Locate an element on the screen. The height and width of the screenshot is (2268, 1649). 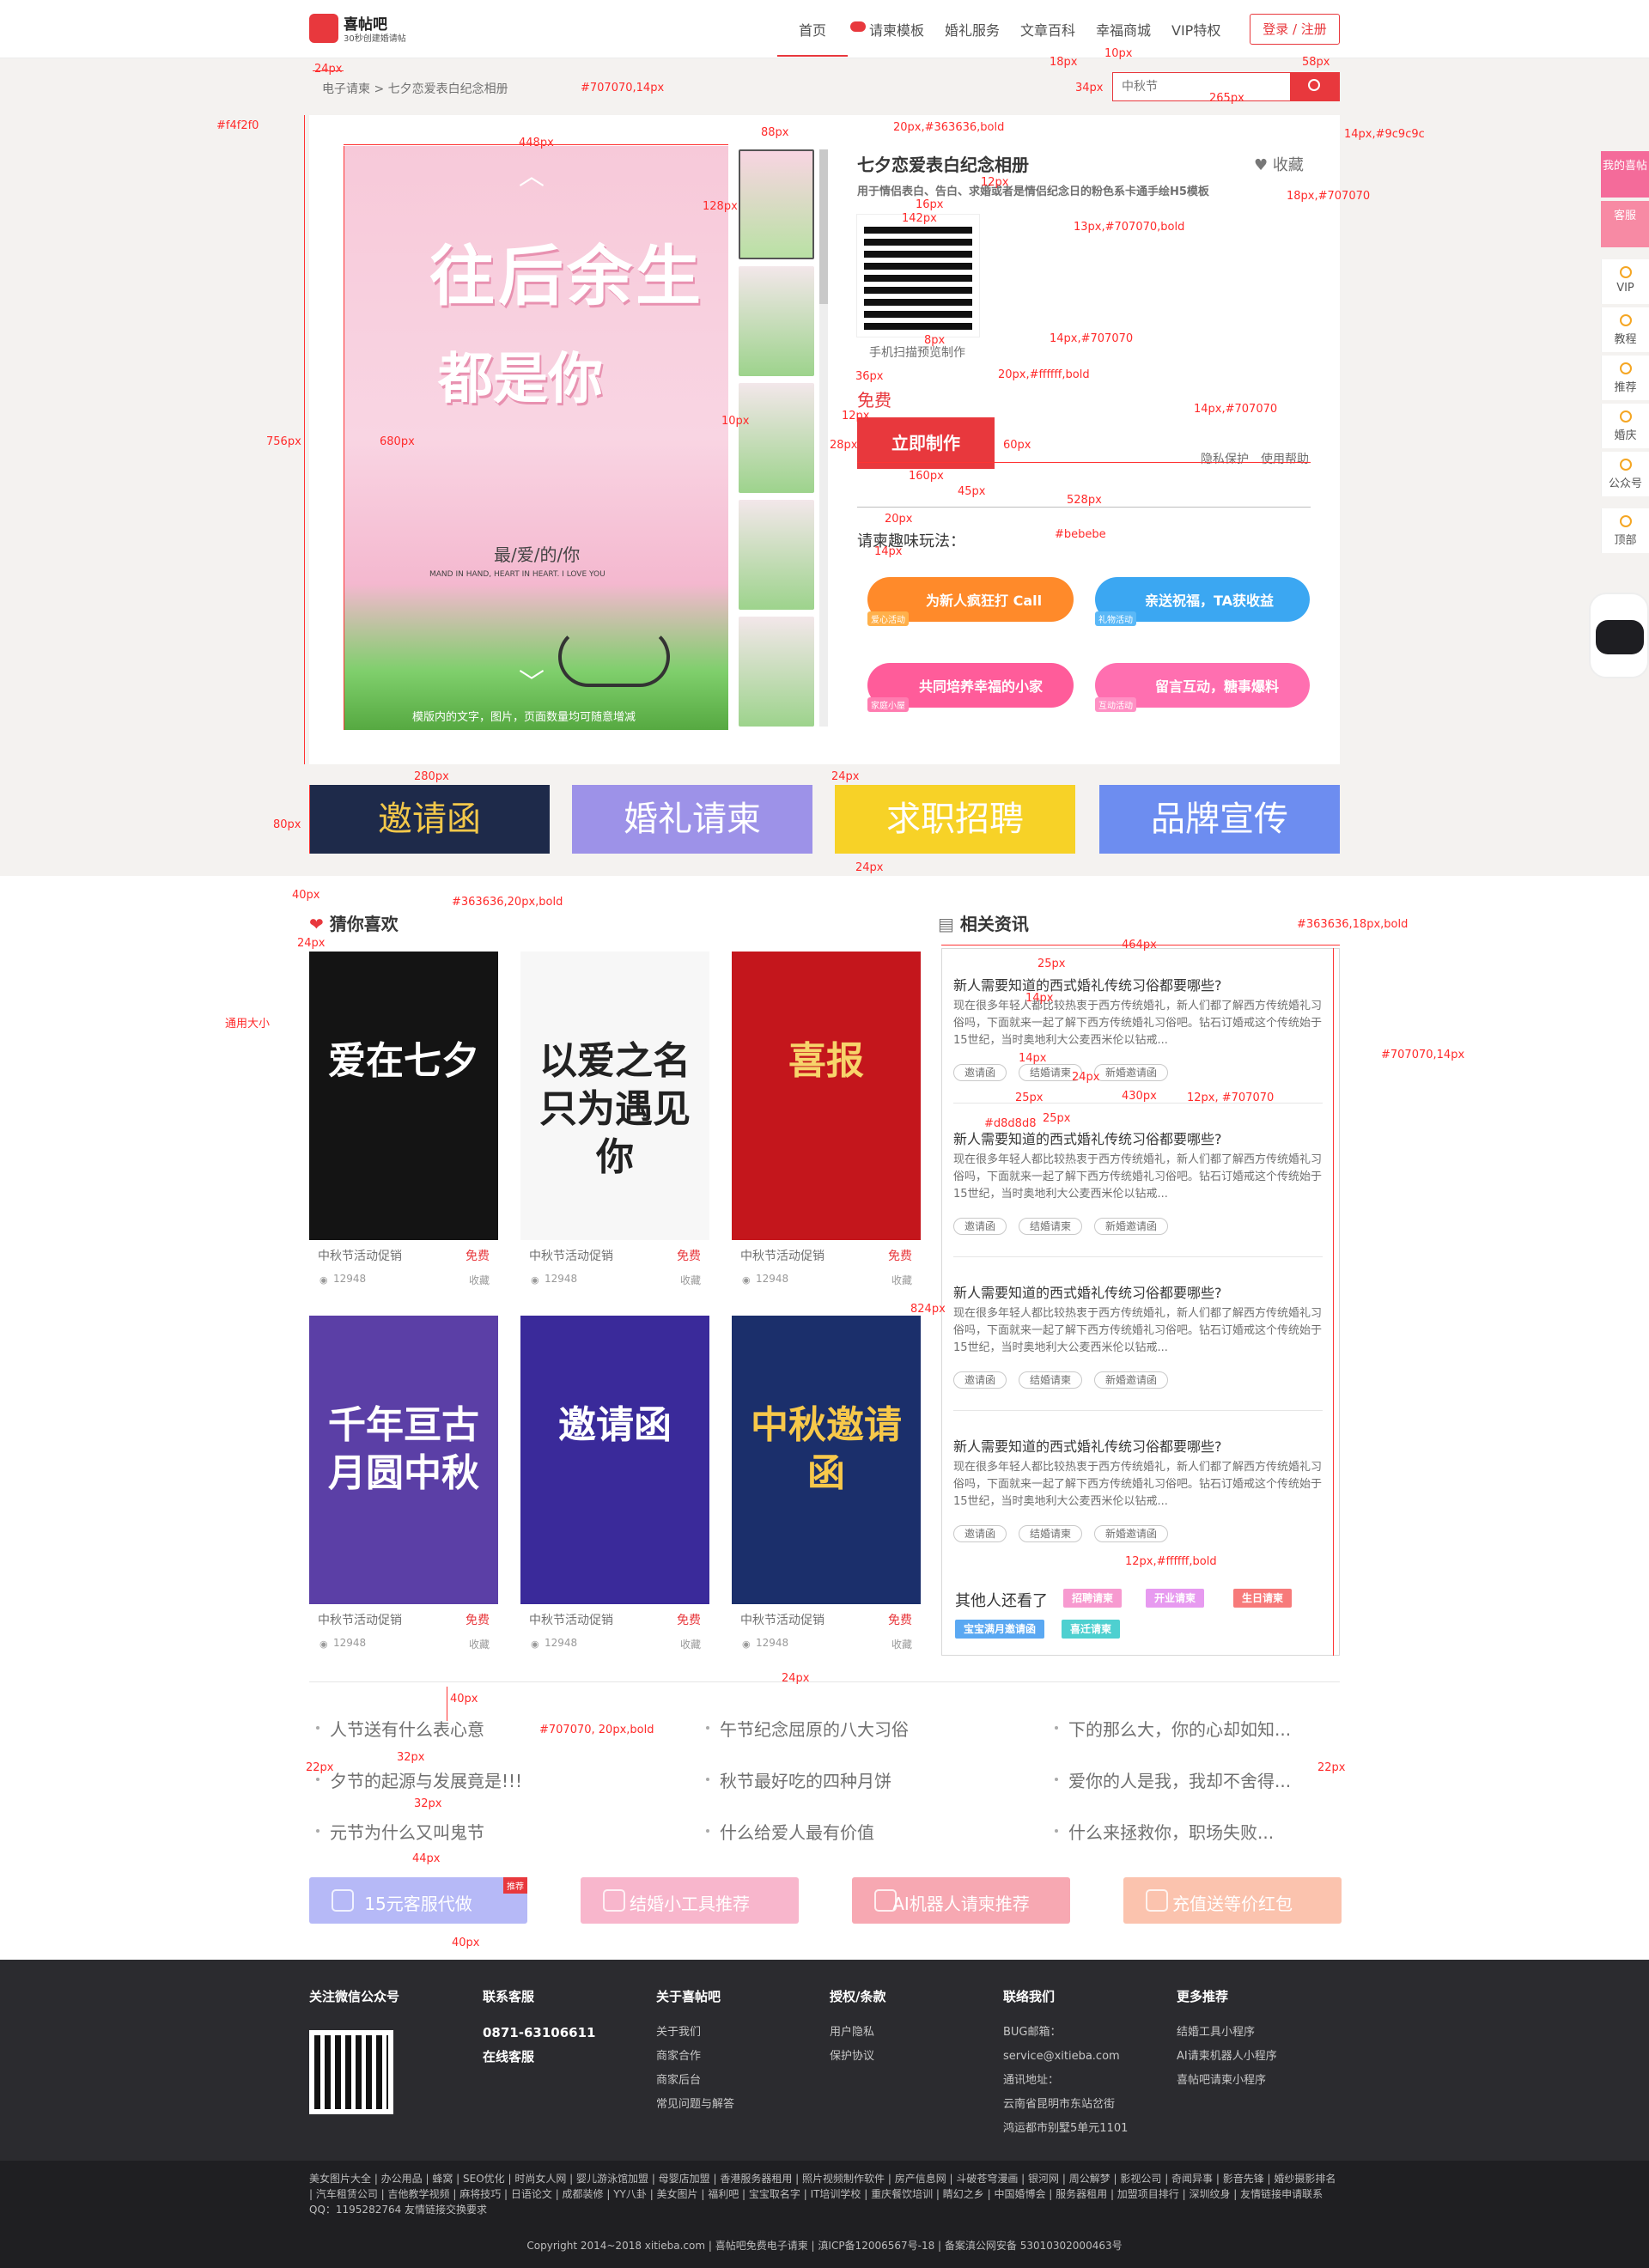
promo-button: AI机器人请柬推荐 is located at coordinates (961, 1900).